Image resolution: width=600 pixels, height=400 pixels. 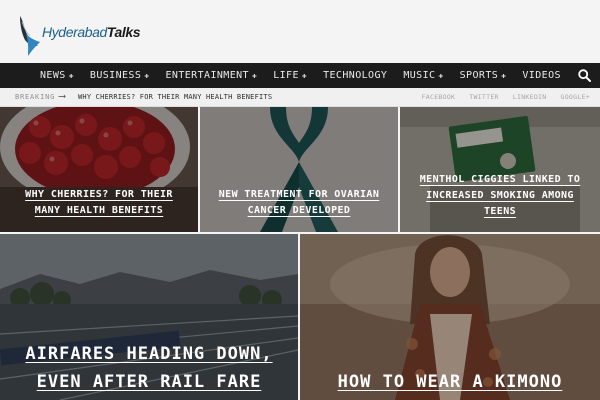 I want to click on nav-item-life: LIFE ✚, so click(x=290, y=75).